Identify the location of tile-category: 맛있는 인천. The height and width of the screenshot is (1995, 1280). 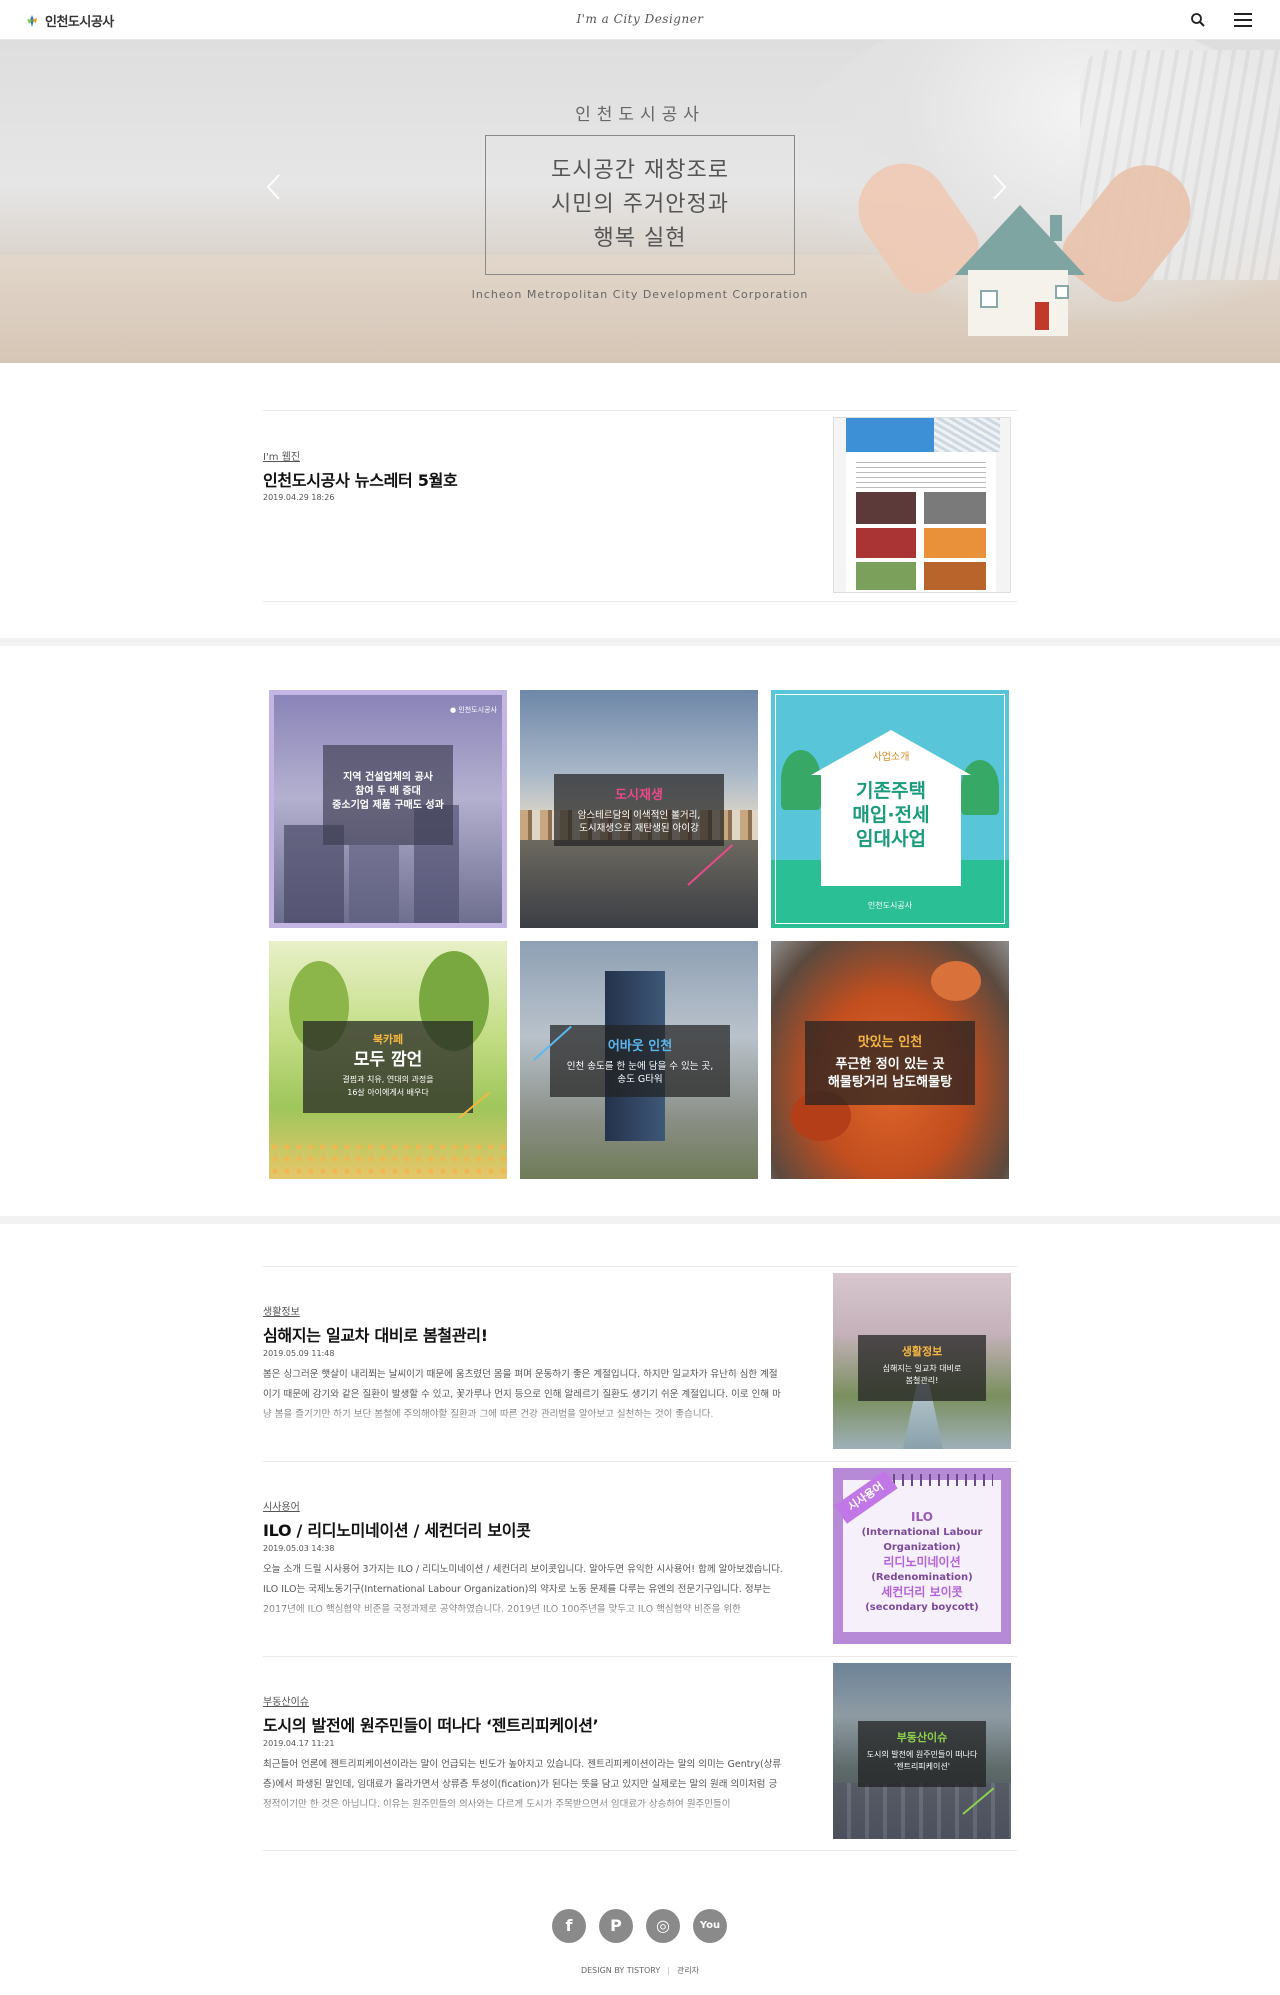
(890, 1042).